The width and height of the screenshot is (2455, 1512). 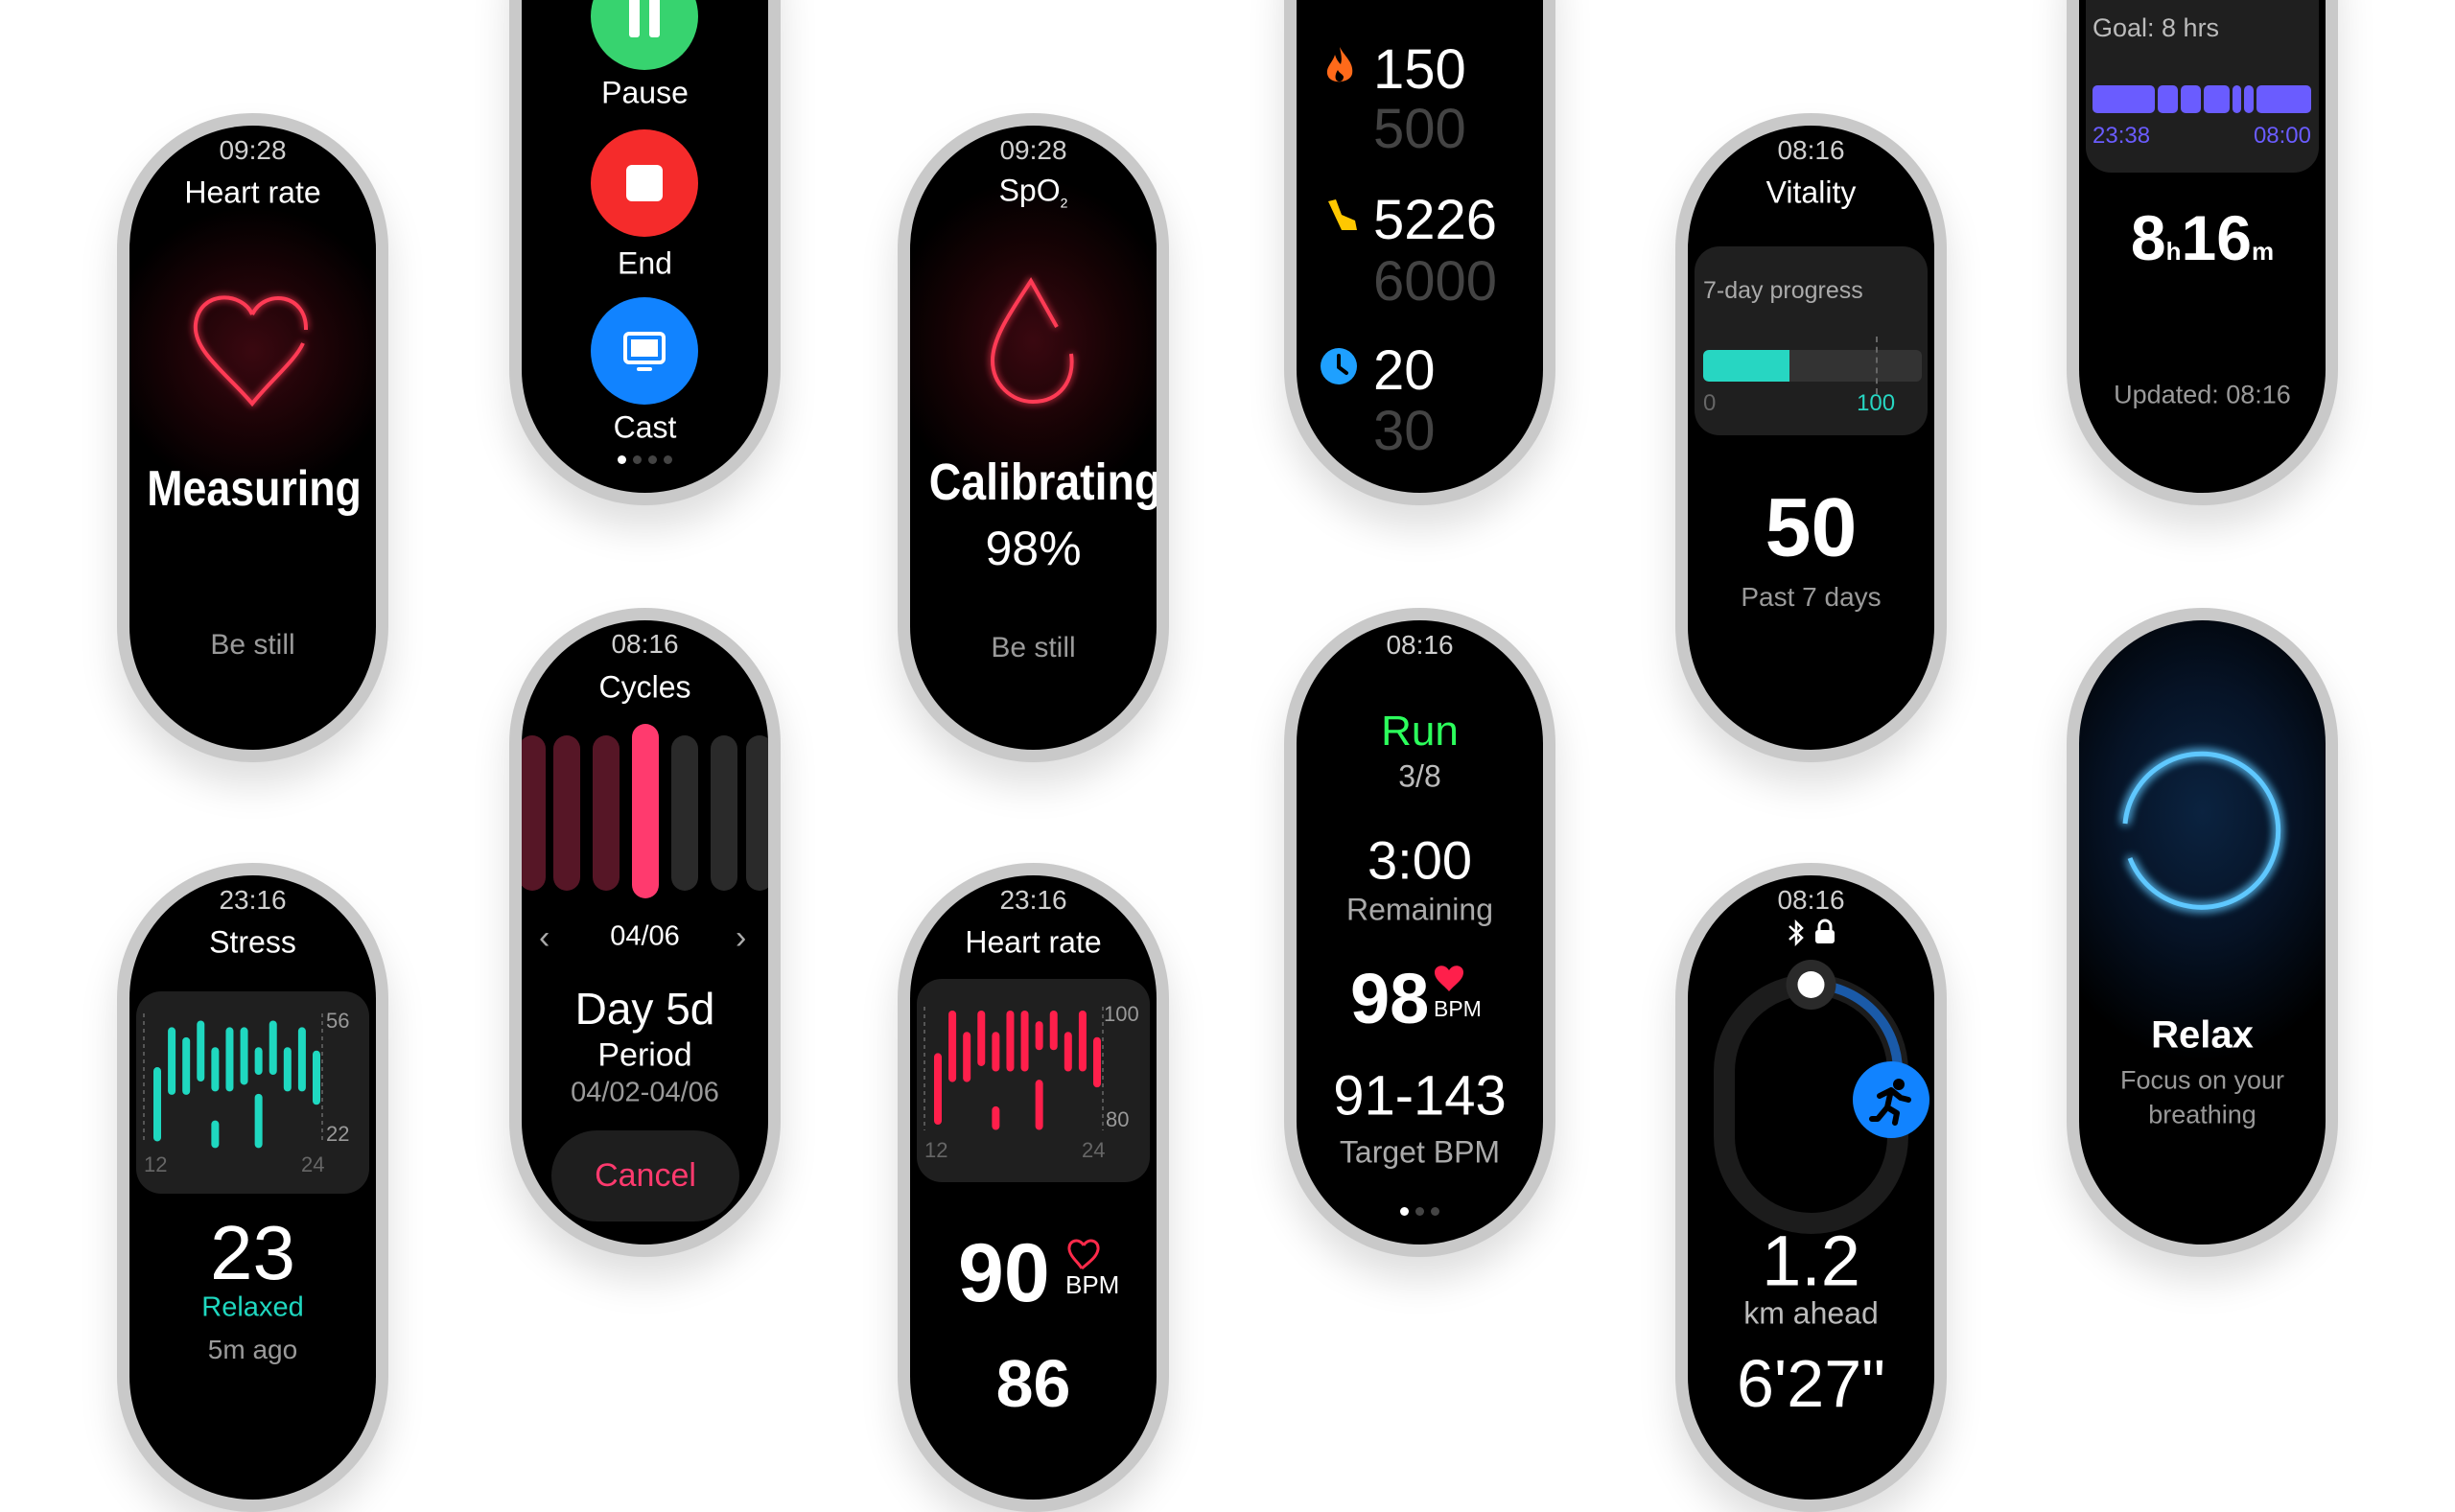 I want to click on measured-ago: 5m ago, so click(x=252, y=1349).